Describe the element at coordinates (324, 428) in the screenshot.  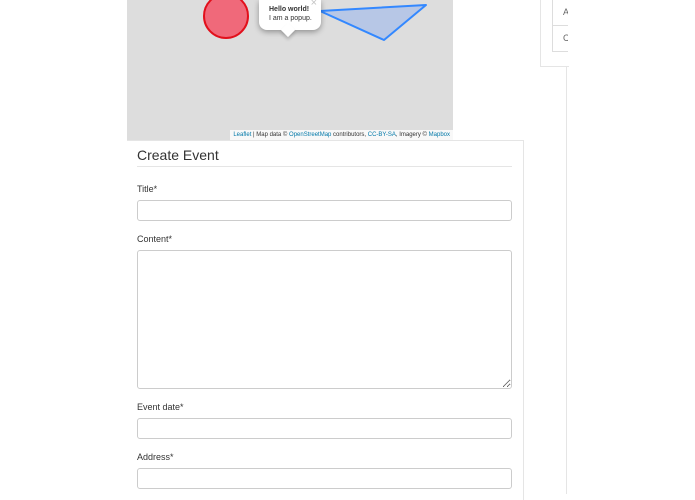
I see `event-date-input` at that location.